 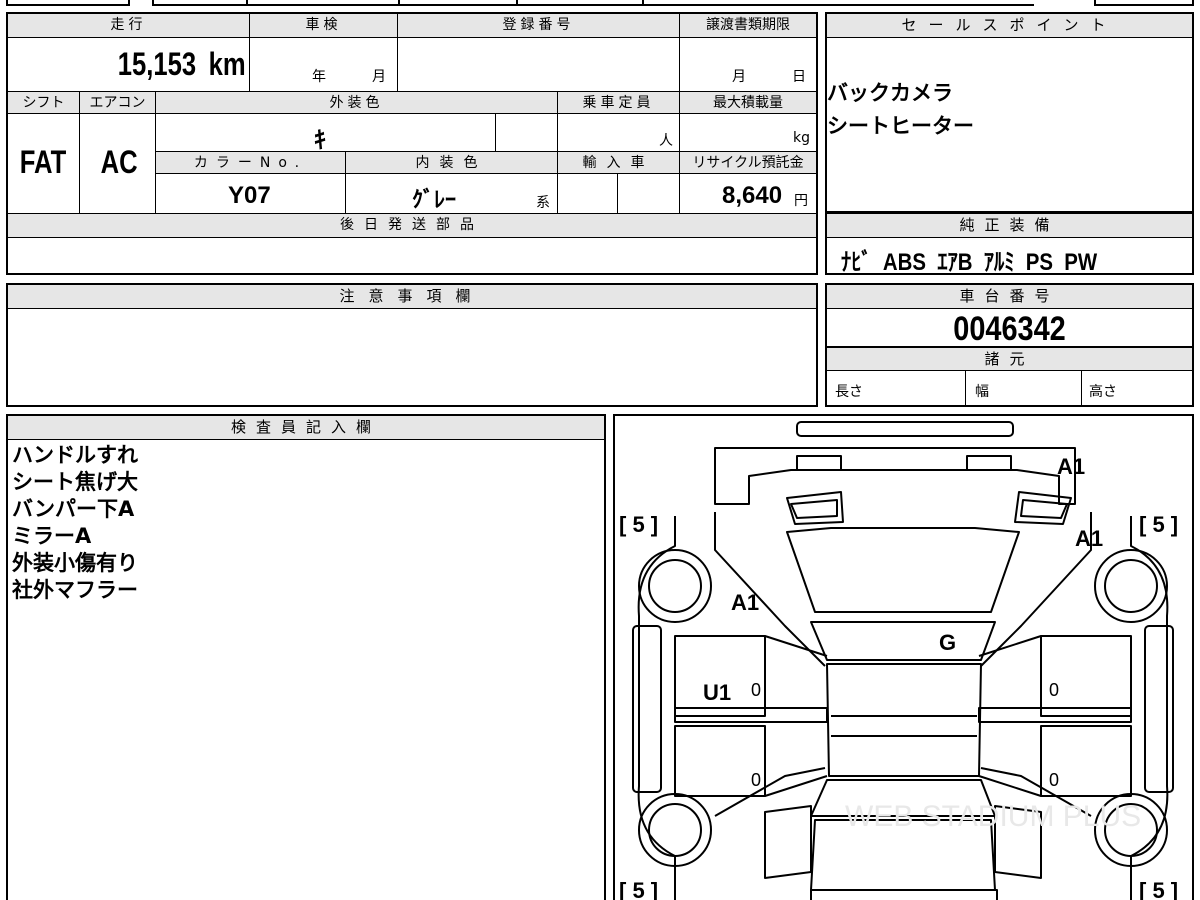 I want to click on import-cell-a, so click(x=588, y=194).